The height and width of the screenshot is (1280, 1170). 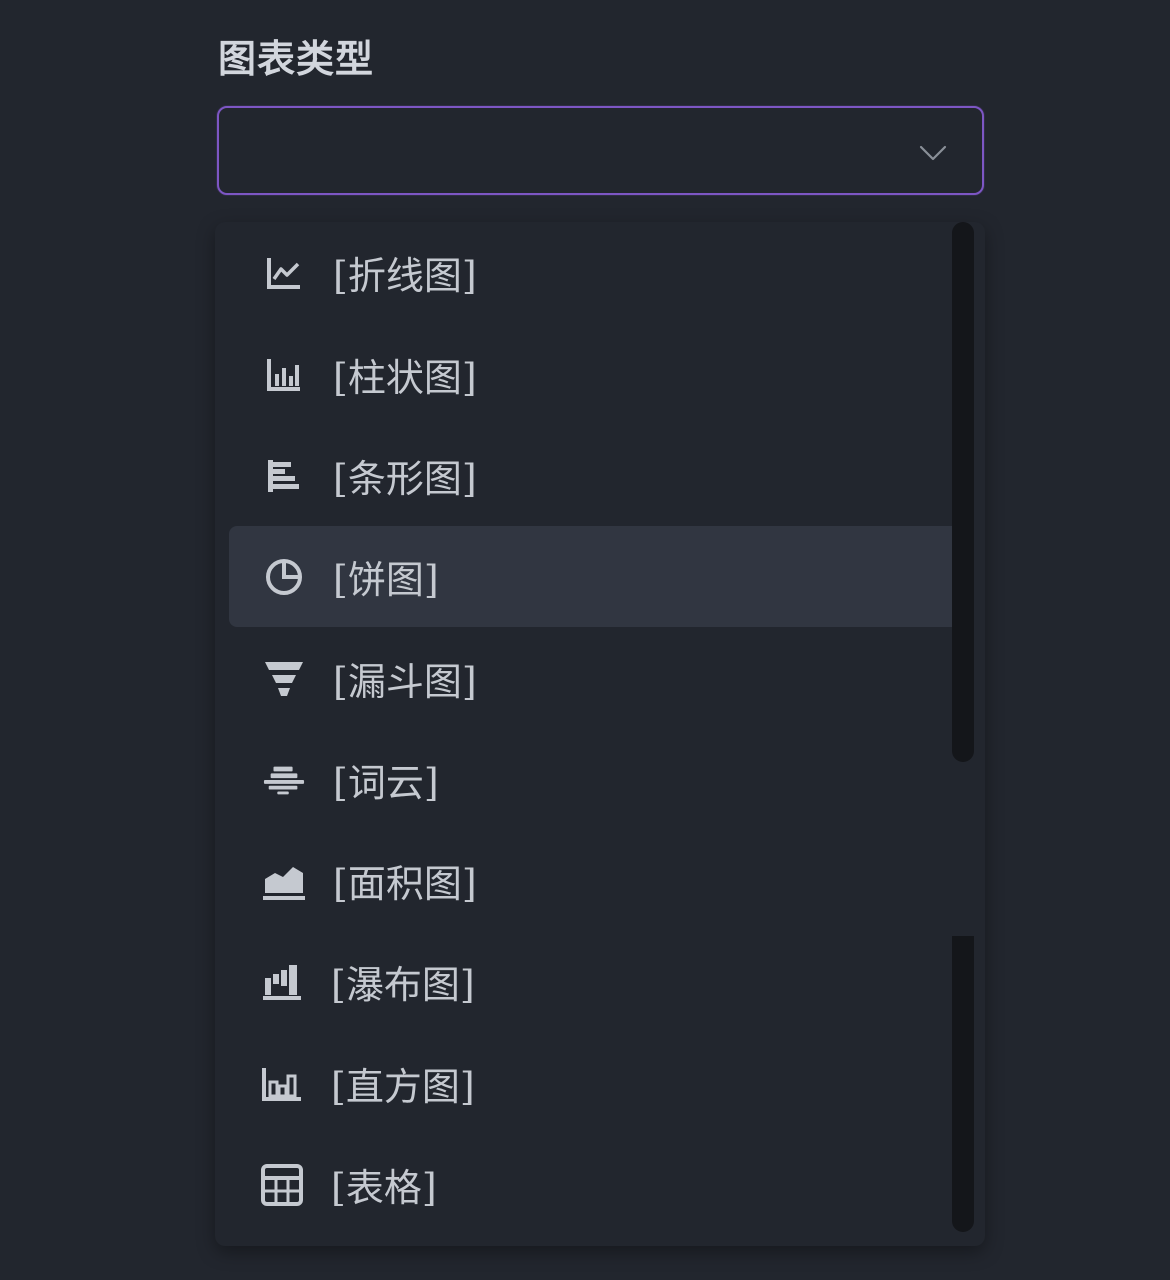 What do you see at coordinates (601, 475) in the screenshot?
I see `option-bar-chart: [条形图]` at bounding box center [601, 475].